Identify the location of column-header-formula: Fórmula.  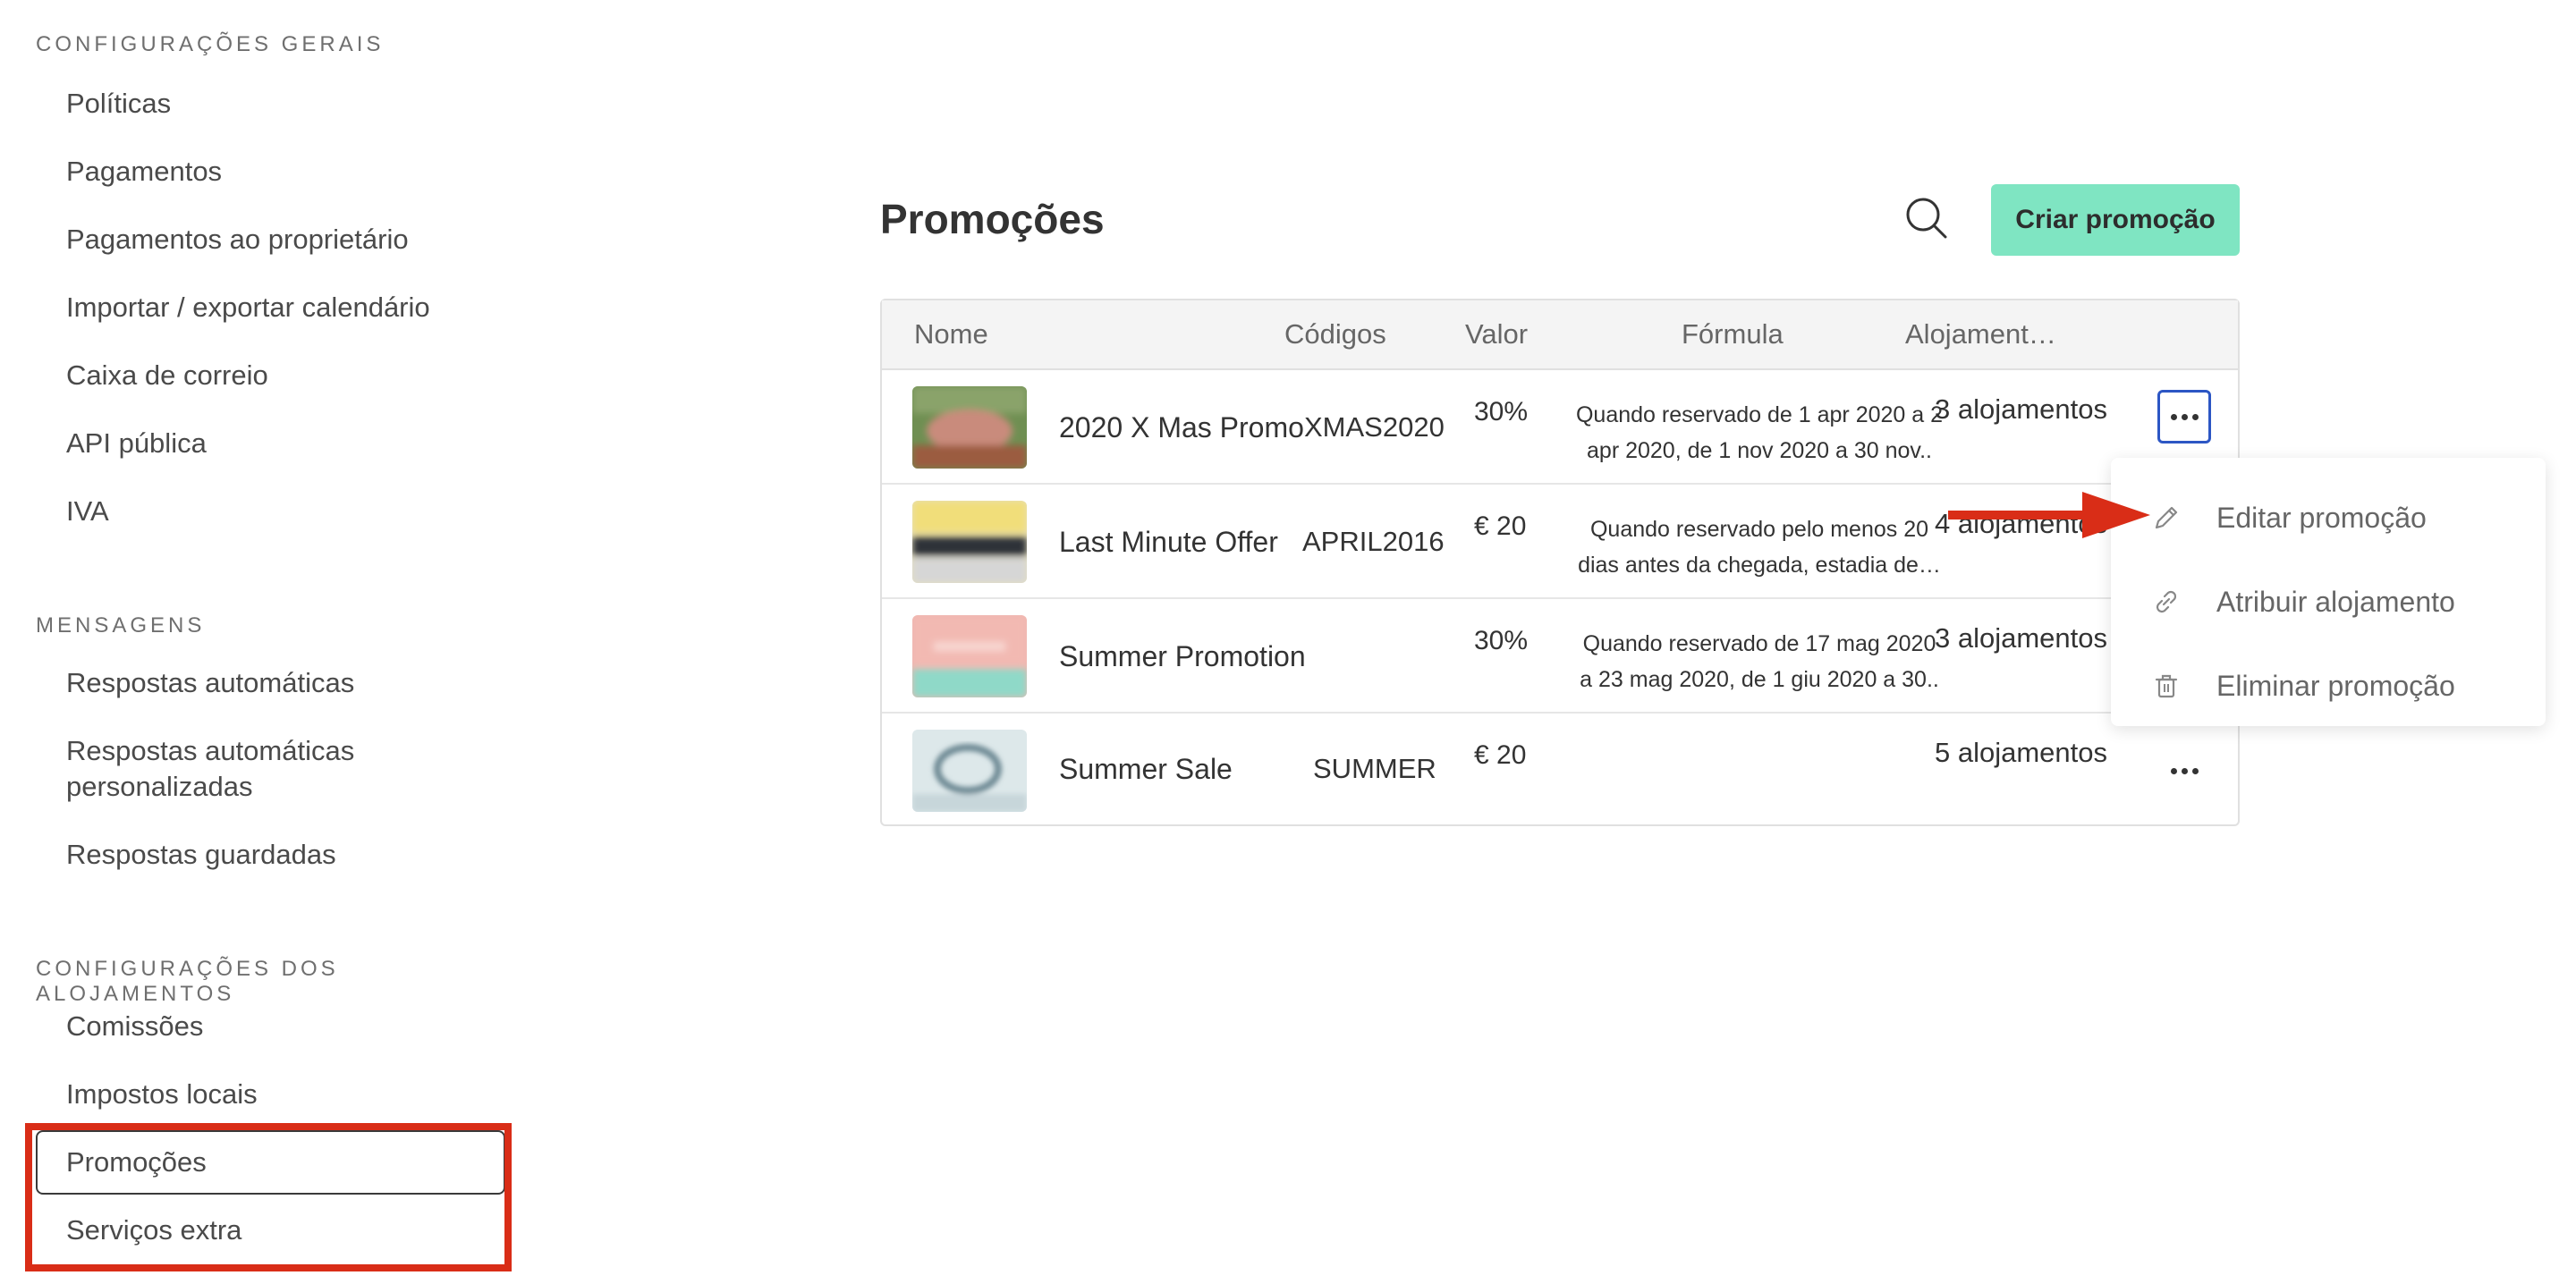
(1733, 334).